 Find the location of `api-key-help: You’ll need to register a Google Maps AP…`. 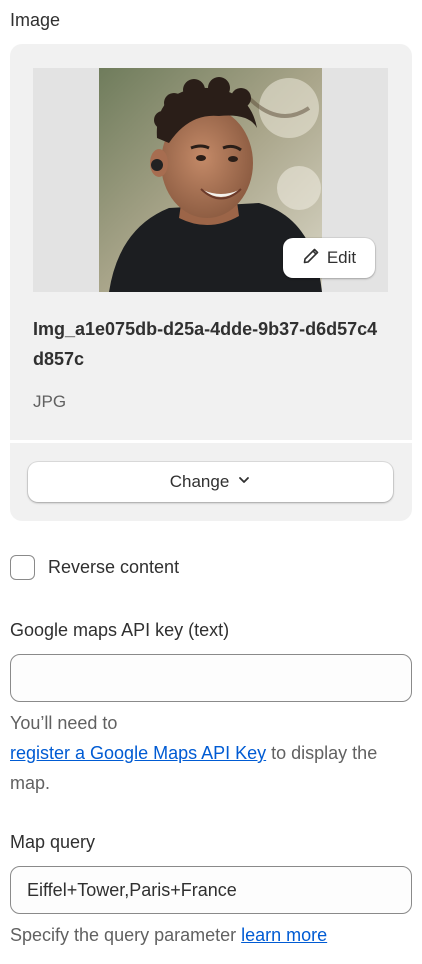

api-key-help: You’ll need to register a Google Maps AP… is located at coordinates (210, 753).